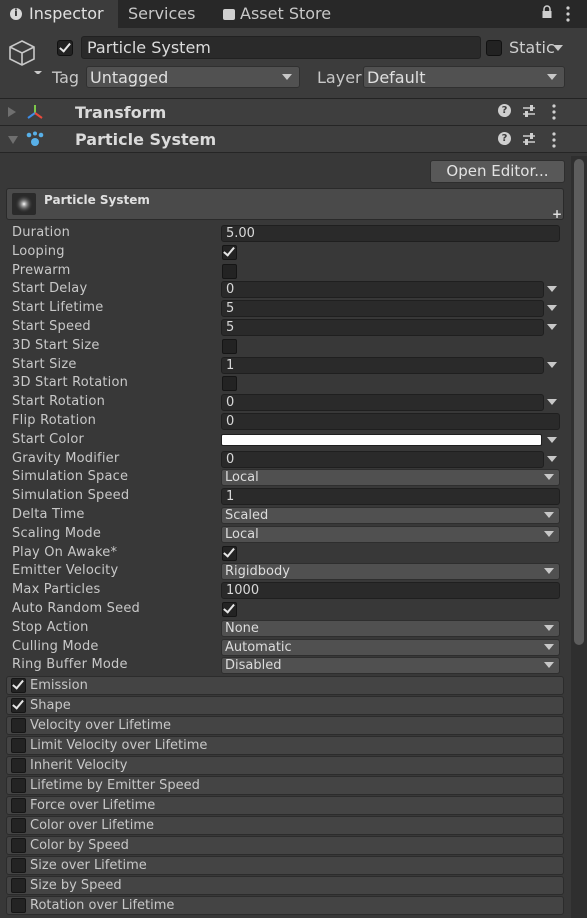  I want to click on start-rotation-field: 0, so click(382, 403).